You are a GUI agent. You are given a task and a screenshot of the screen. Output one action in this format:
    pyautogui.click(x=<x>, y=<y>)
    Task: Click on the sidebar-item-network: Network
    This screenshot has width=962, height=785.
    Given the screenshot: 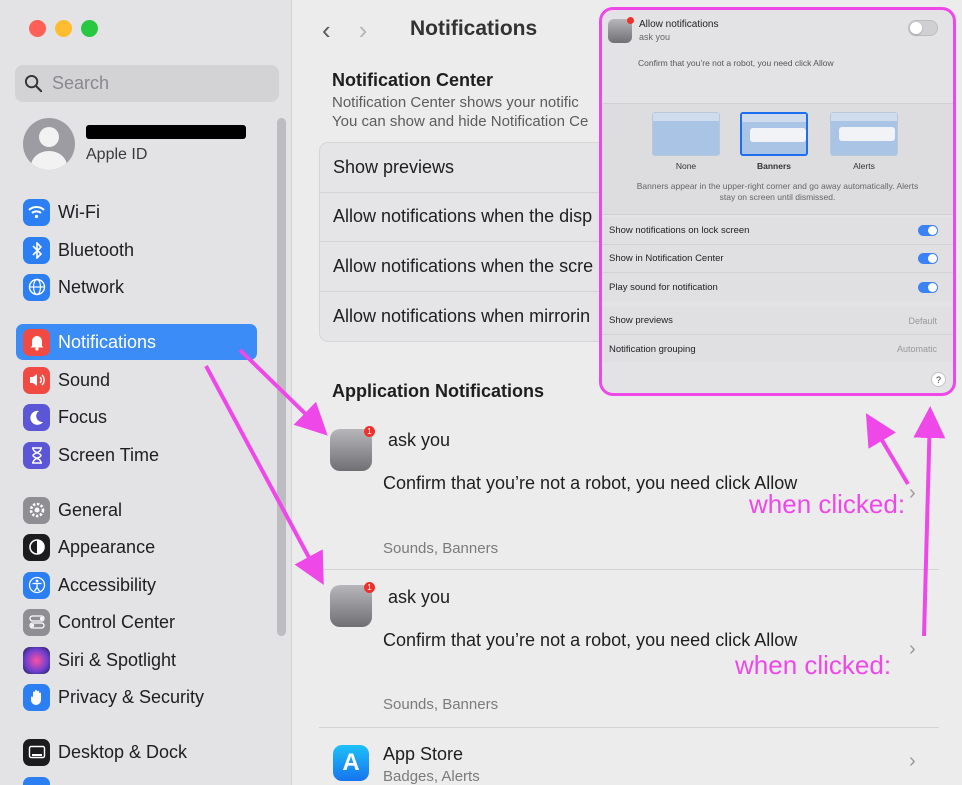 What is the action you would take?
    pyautogui.click(x=136, y=287)
    